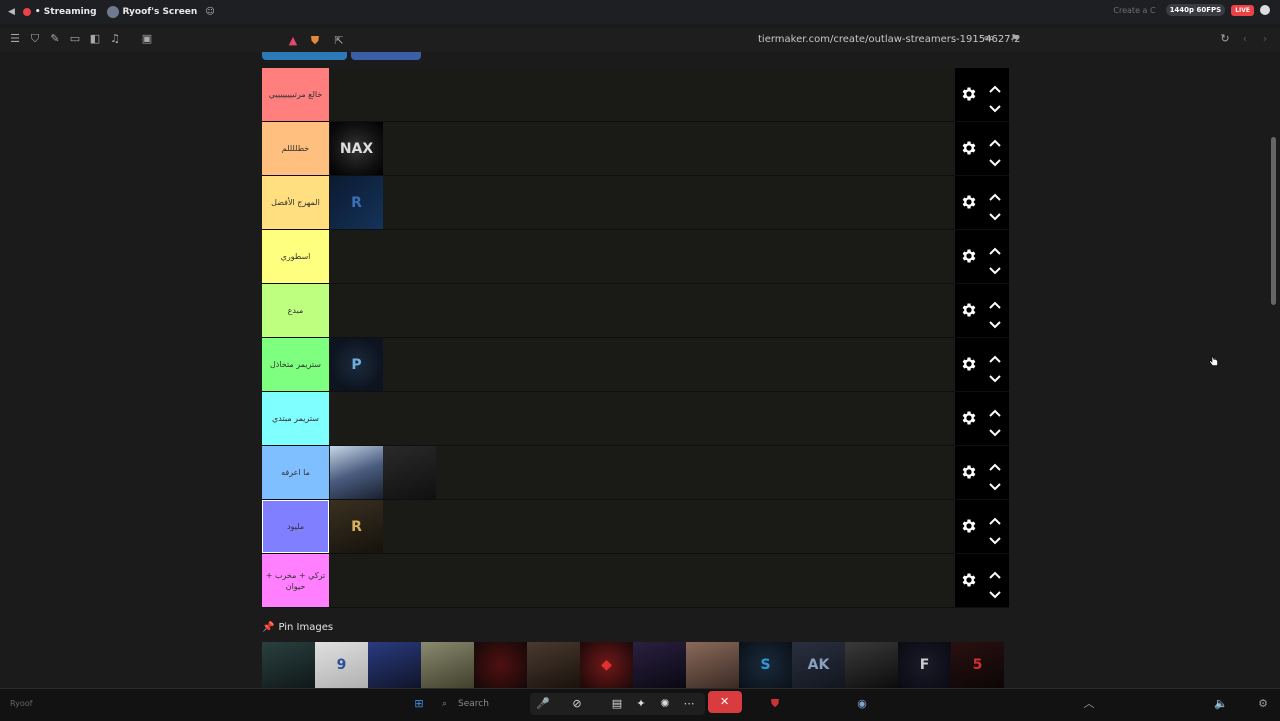 The width and height of the screenshot is (1280, 721). What do you see at coordinates (977, 665) in the screenshot?
I see `s5-logo-image: 5` at bounding box center [977, 665].